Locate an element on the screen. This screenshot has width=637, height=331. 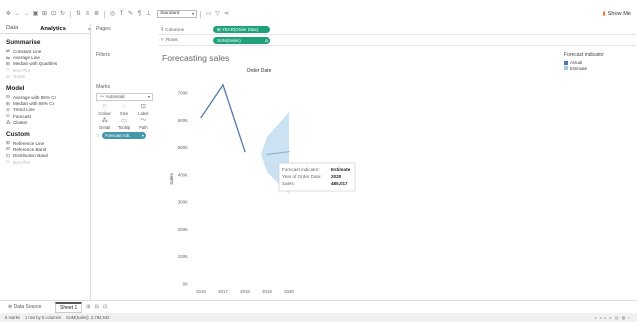
tab-analytics-label: Analytics is located at coordinates (53, 29).